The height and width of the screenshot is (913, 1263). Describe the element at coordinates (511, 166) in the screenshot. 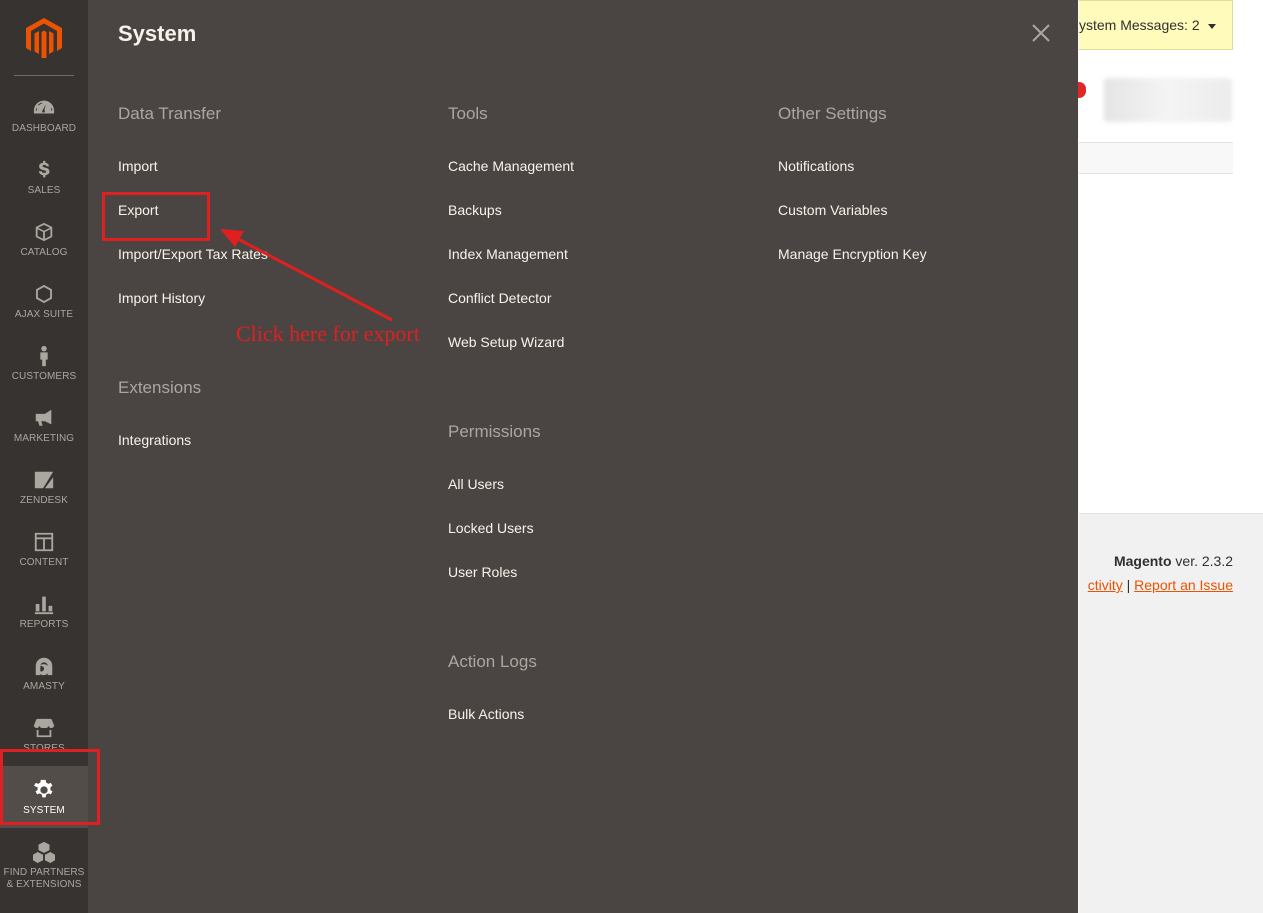

I see `link-cache-management: Cache Management` at that location.